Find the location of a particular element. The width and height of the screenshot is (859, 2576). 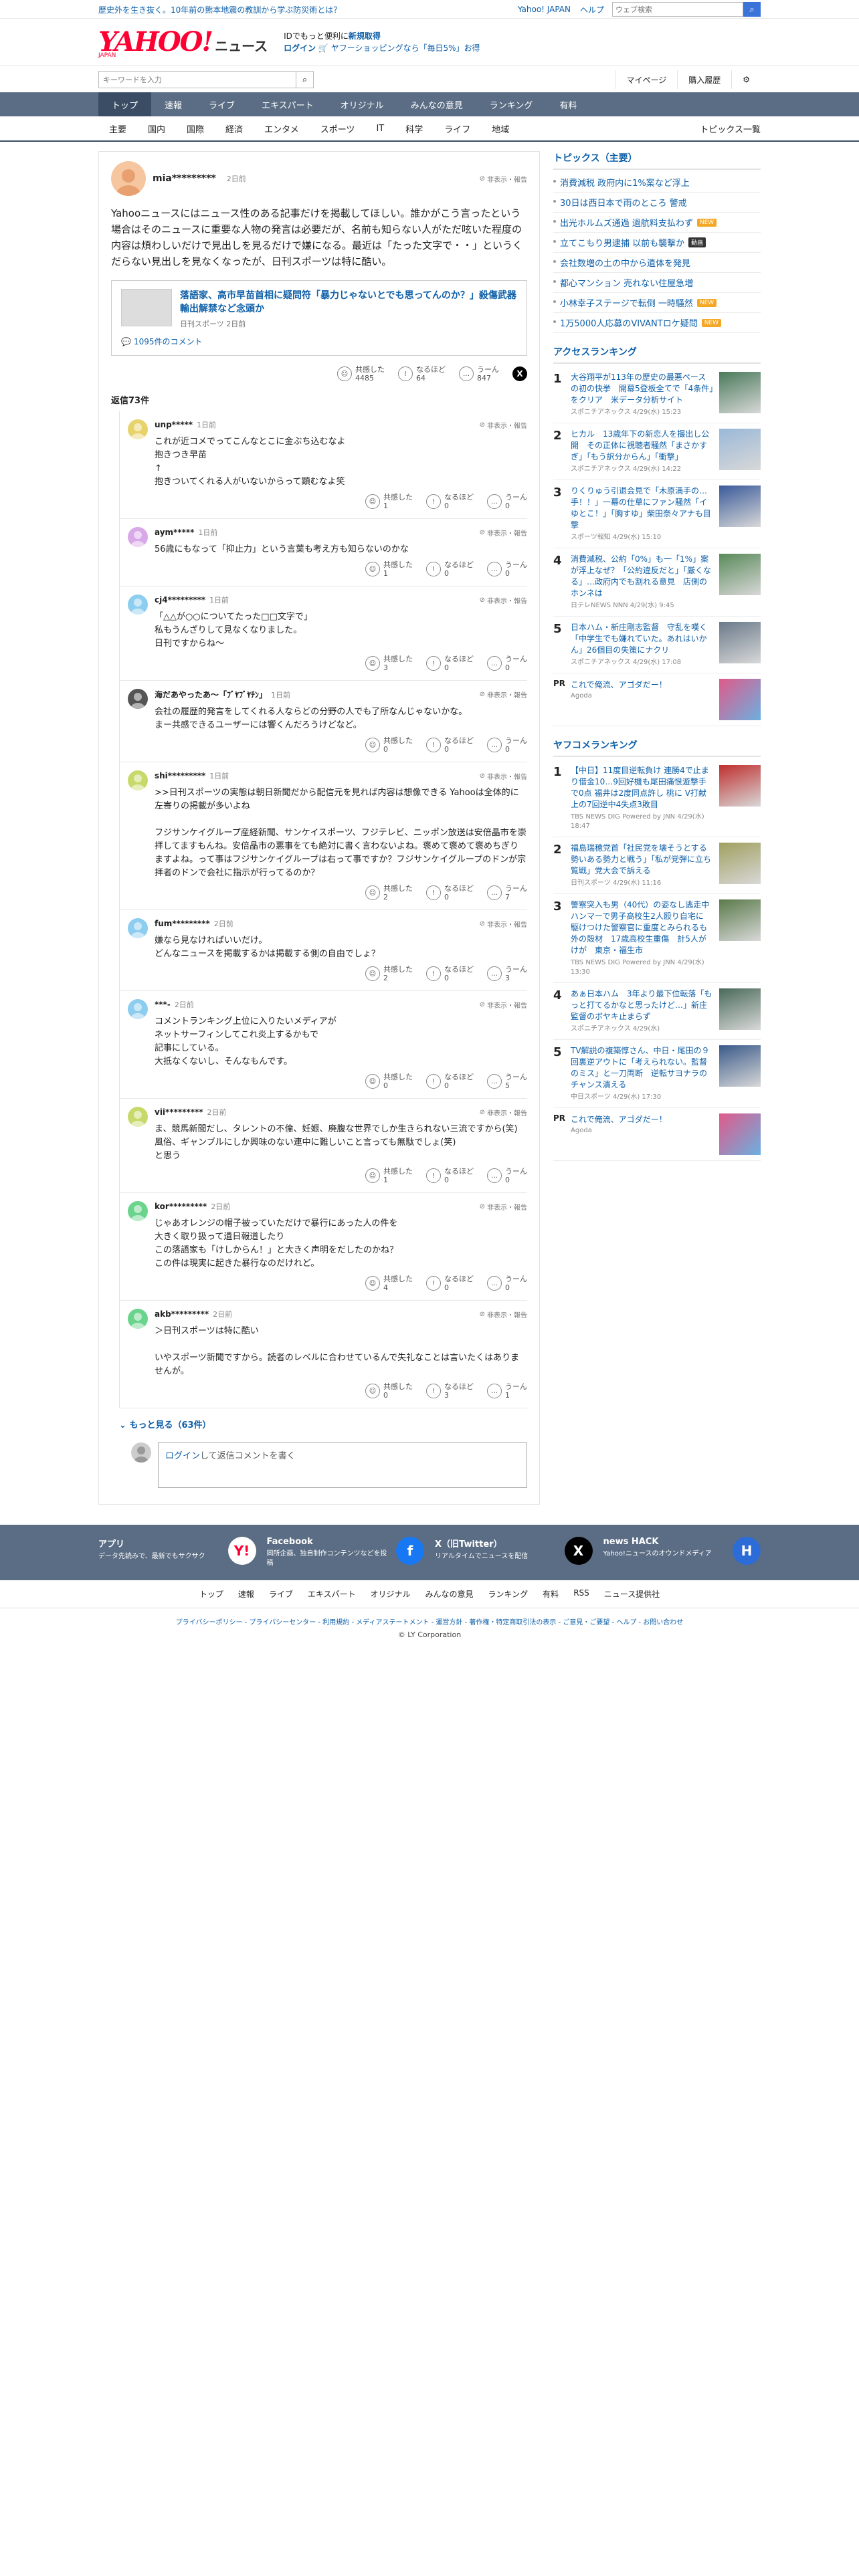

x-share-icon: X is located at coordinates (519, 374).